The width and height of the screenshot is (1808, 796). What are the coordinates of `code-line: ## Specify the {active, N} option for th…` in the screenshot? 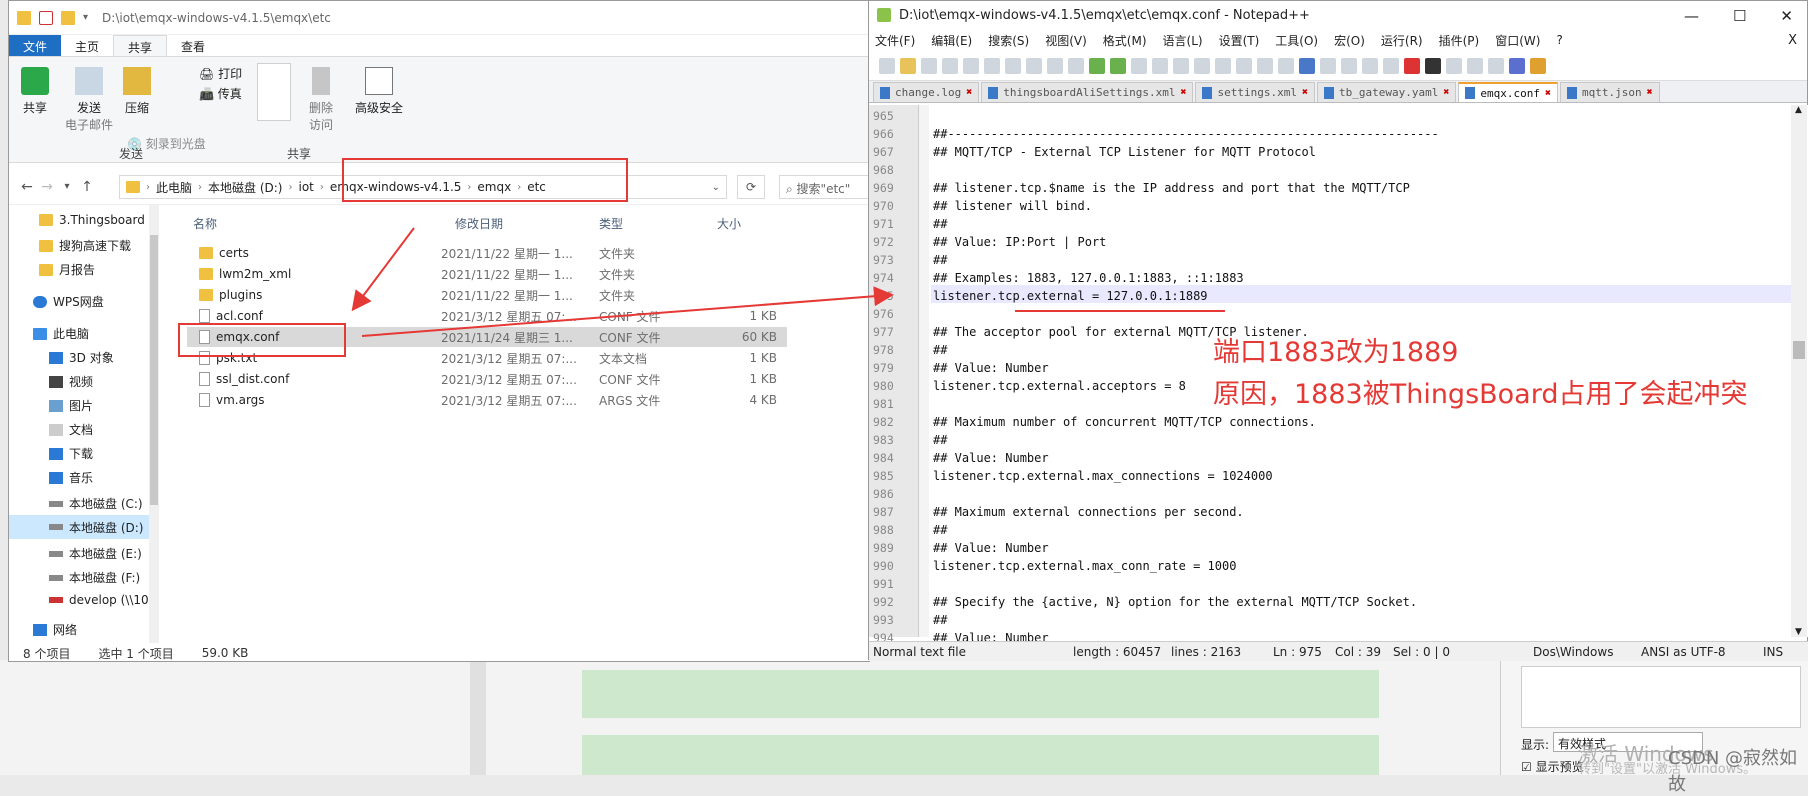 It's located at (1175, 602).